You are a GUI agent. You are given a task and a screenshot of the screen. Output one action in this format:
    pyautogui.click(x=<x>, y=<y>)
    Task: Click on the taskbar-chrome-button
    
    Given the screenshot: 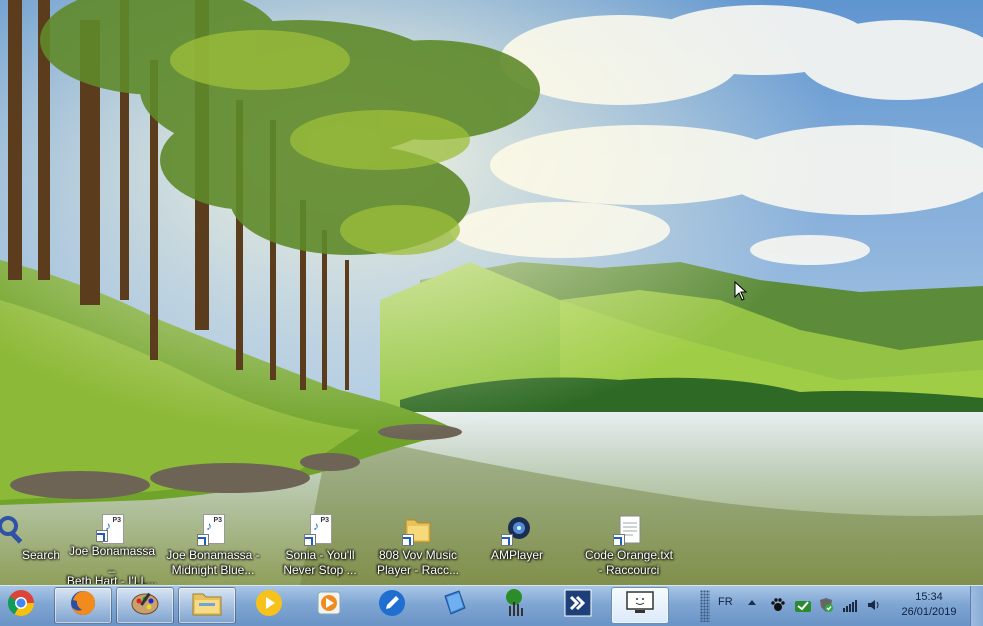 What is the action you would take?
    pyautogui.click(x=21, y=605)
    